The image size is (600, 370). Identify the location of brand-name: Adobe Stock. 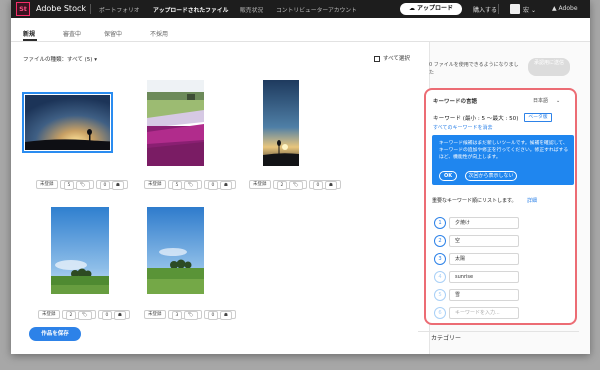
(61, 8).